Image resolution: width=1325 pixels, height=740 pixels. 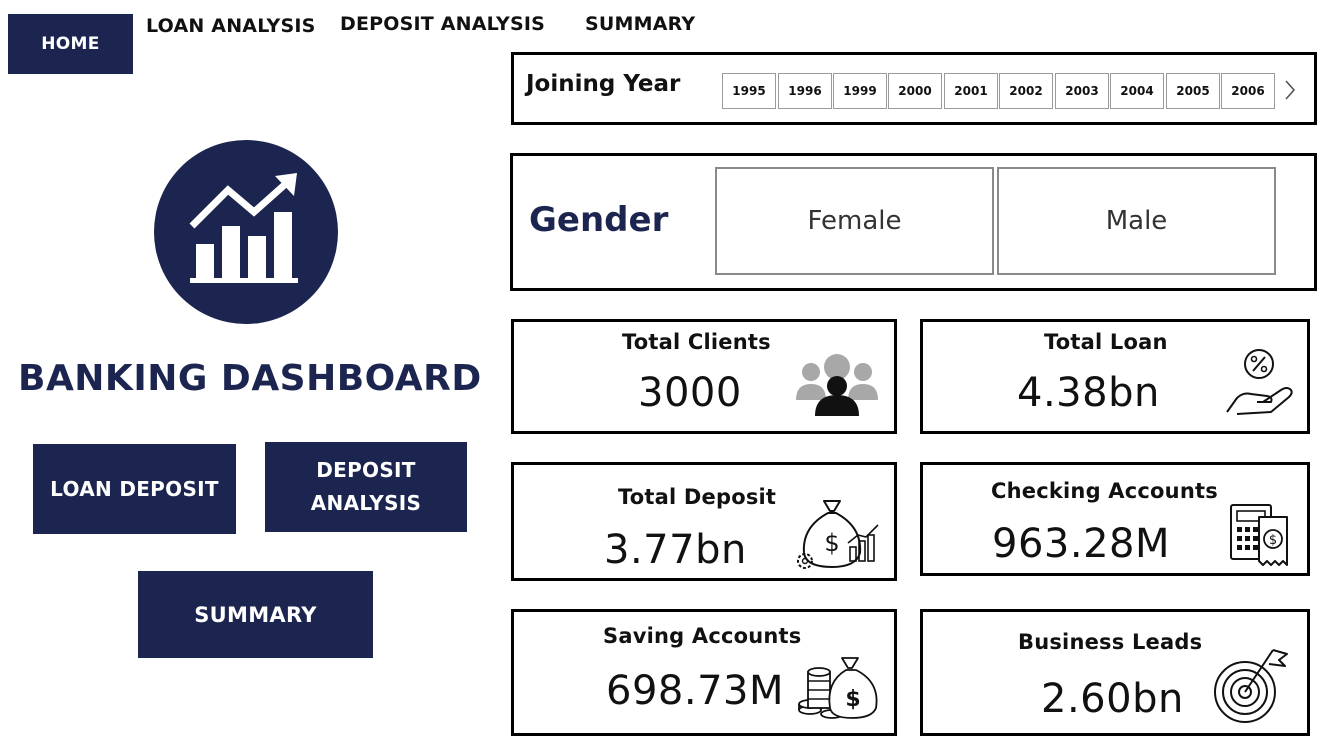 What do you see at coordinates (702, 636) in the screenshot?
I see `kpi-title: Saving Accounts` at bounding box center [702, 636].